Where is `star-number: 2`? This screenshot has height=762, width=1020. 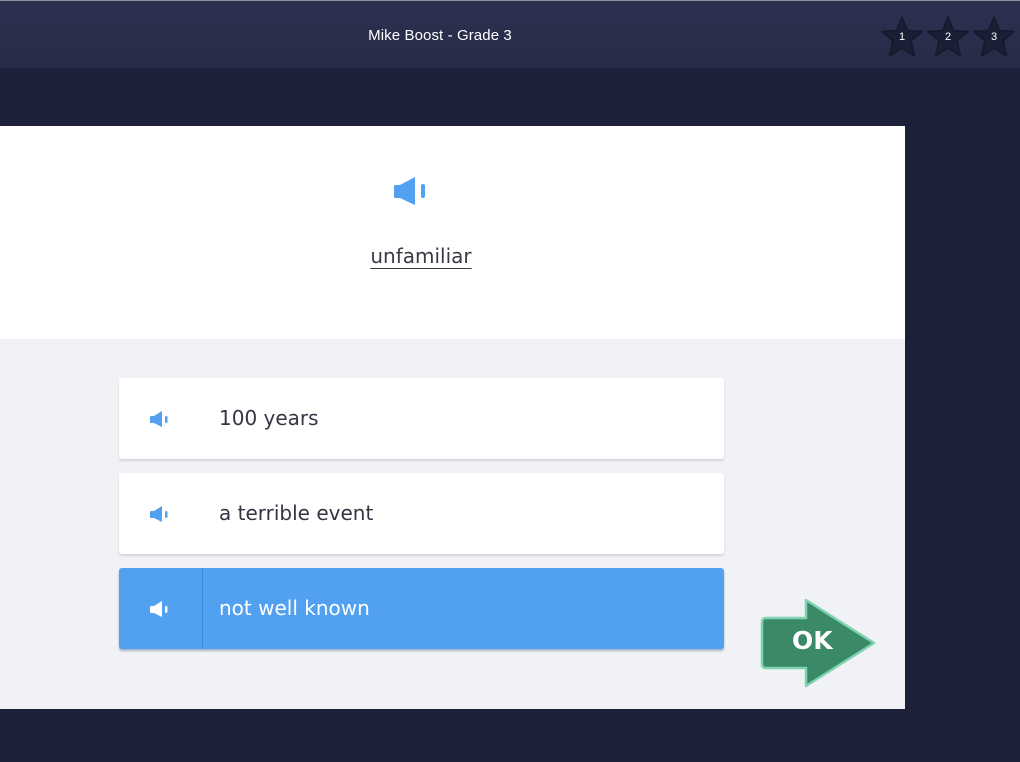
star-number: 2 is located at coordinates (948, 37).